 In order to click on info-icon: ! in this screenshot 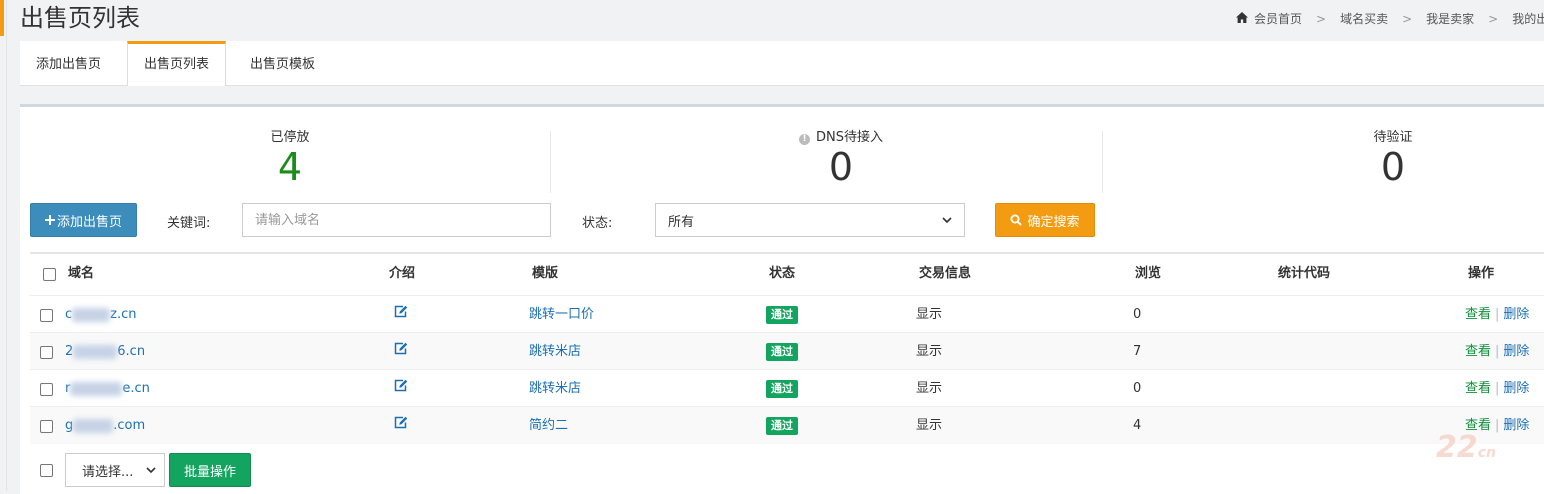, I will do `click(804, 139)`.